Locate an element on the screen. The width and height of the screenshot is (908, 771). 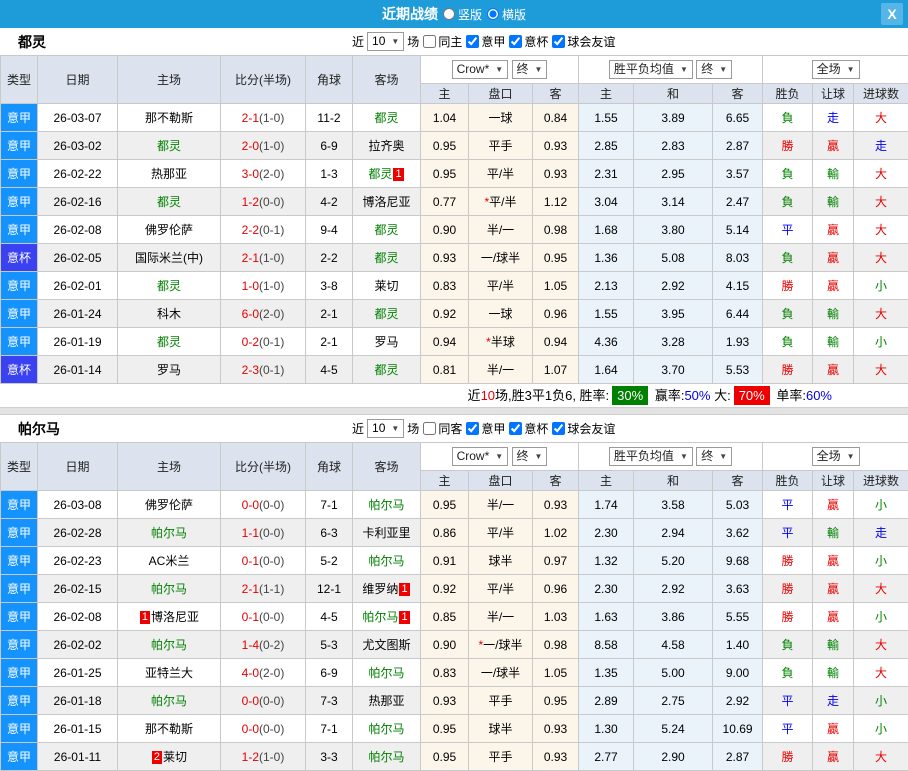
match-date: 26-02-15 is located at coordinates (78, 589).